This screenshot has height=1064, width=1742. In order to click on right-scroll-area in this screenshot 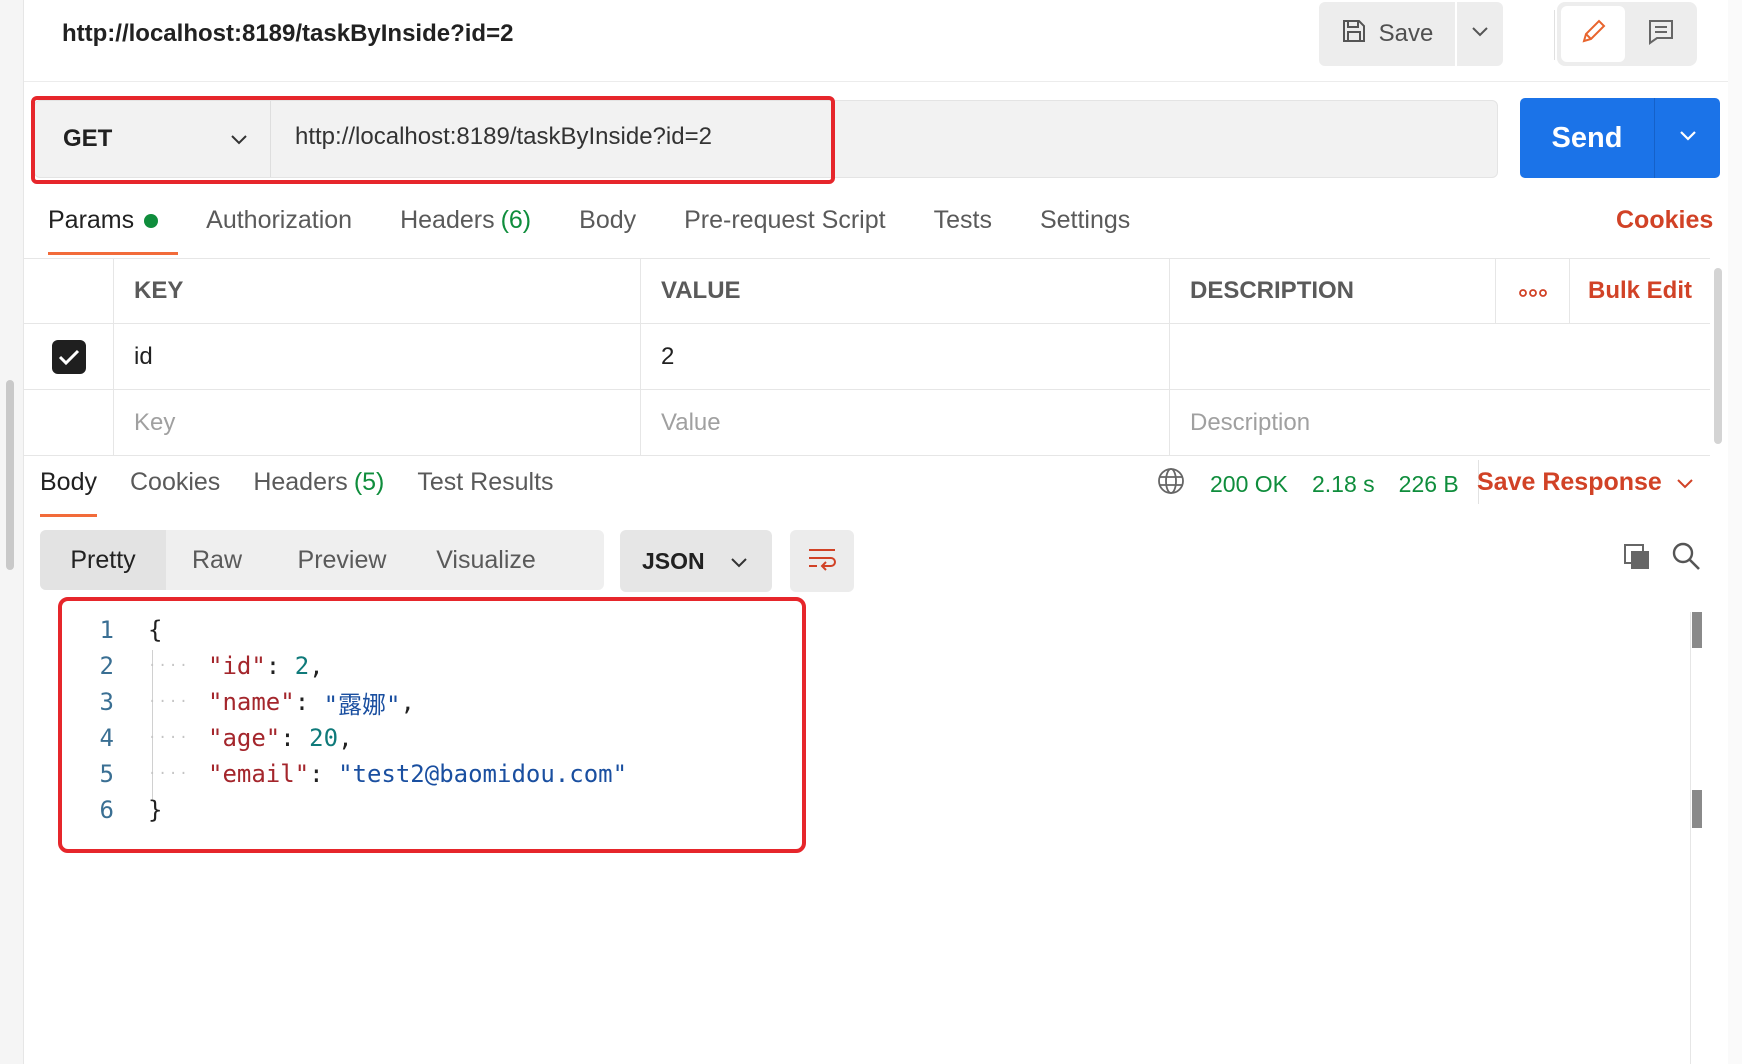, I will do `click(1735, 532)`.